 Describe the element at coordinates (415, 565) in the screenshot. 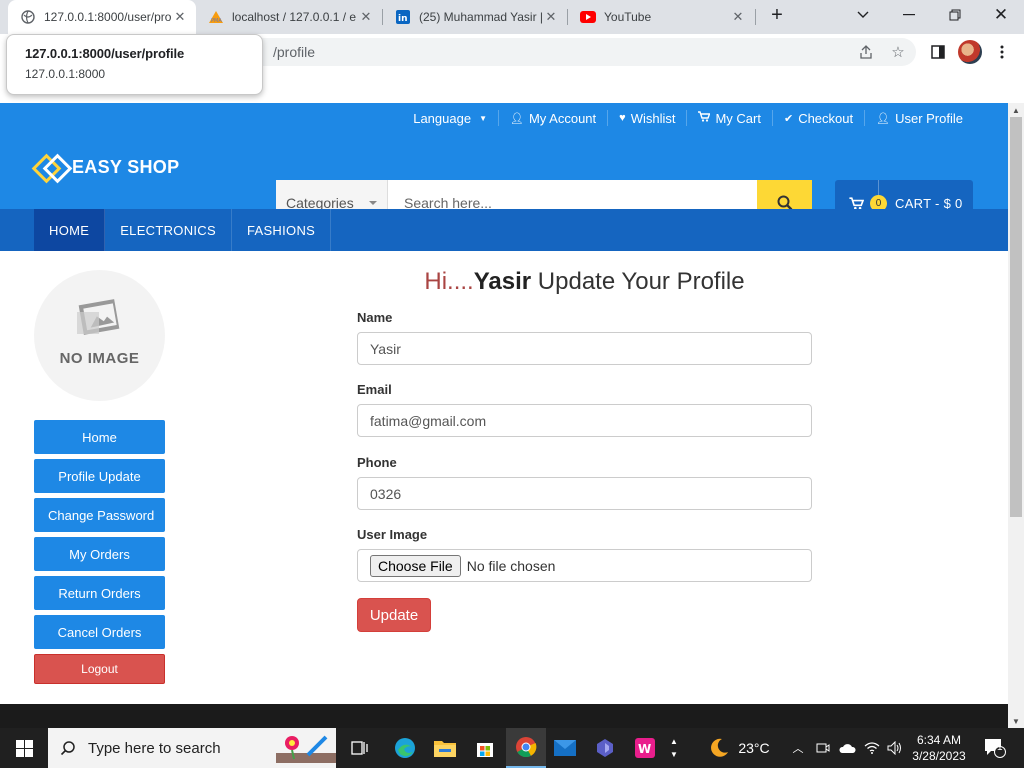

I see `choose-file-button: Choose File` at that location.